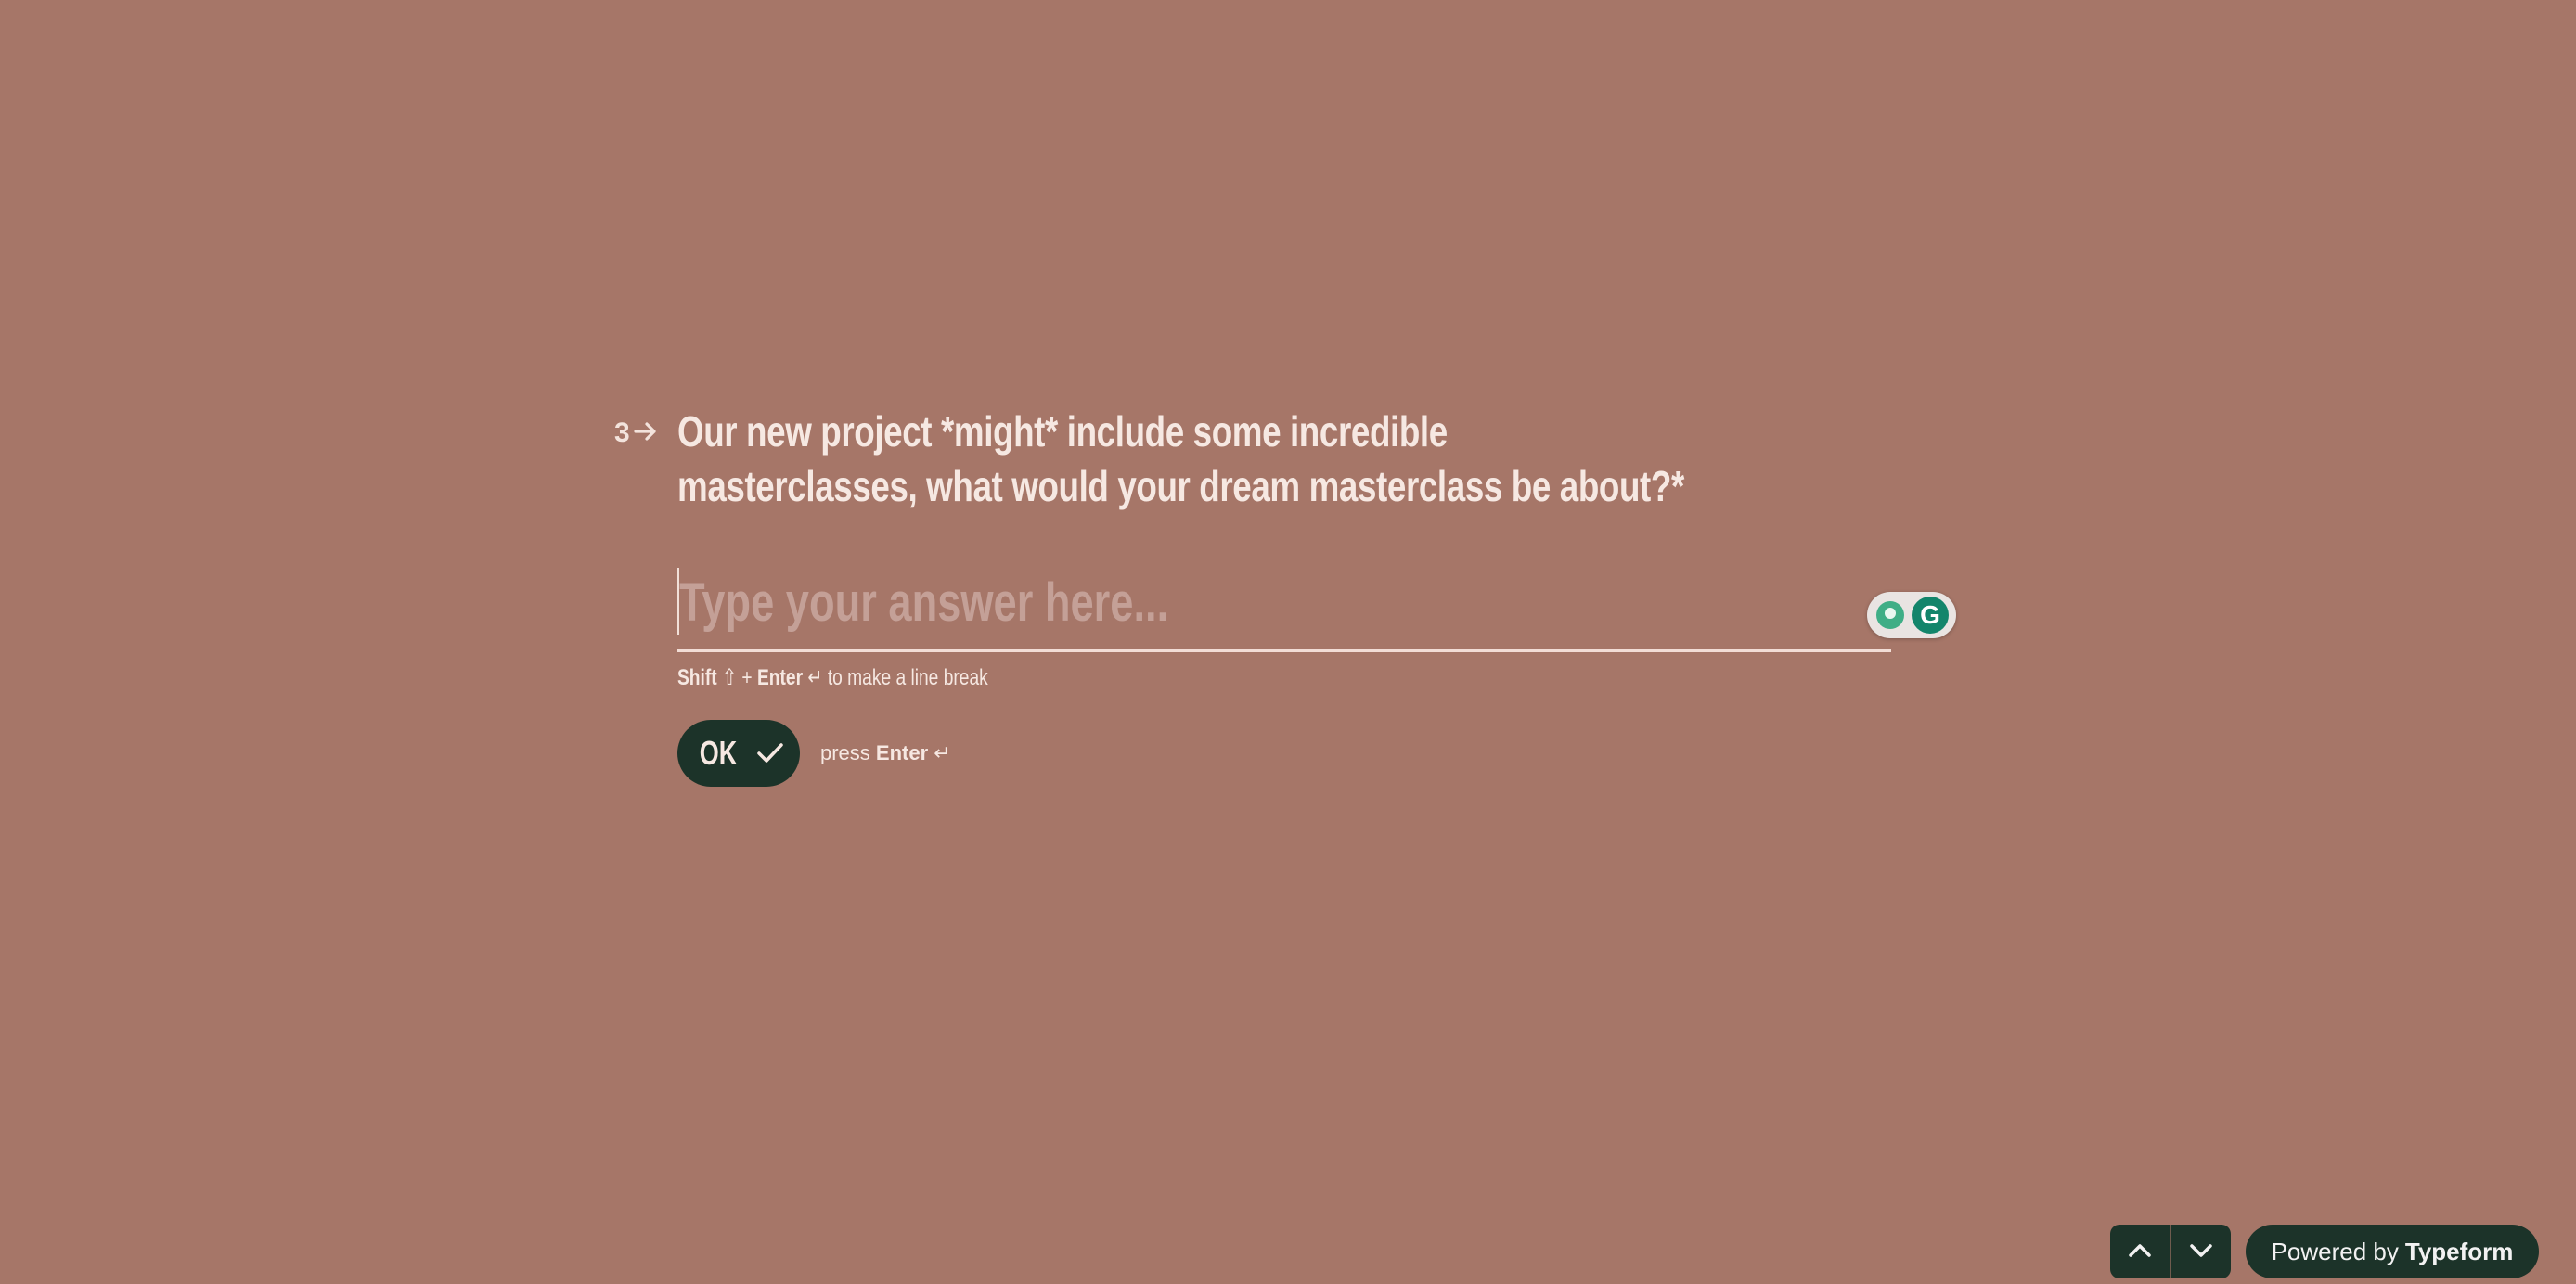 The width and height of the screenshot is (2576, 1284). I want to click on question-number: 3, so click(636, 433).